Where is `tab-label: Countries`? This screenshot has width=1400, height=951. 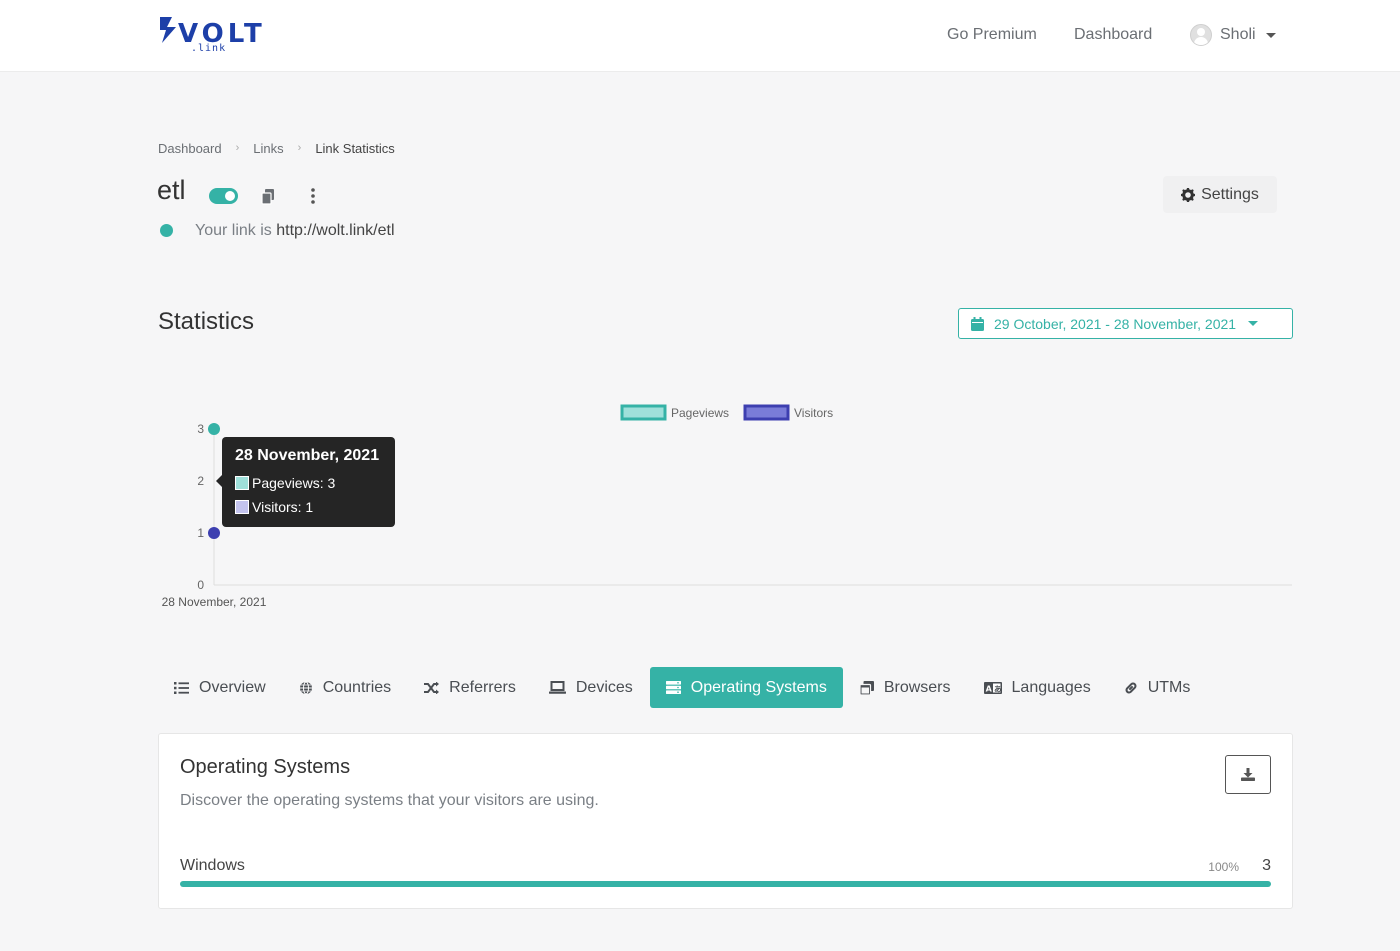 tab-label: Countries is located at coordinates (357, 687).